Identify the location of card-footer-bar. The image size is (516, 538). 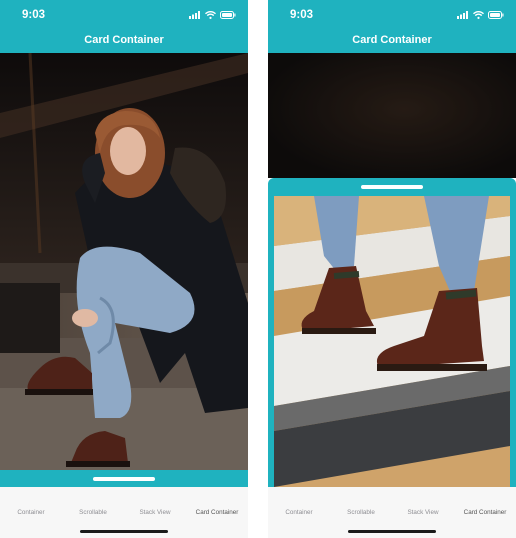
(124, 478).